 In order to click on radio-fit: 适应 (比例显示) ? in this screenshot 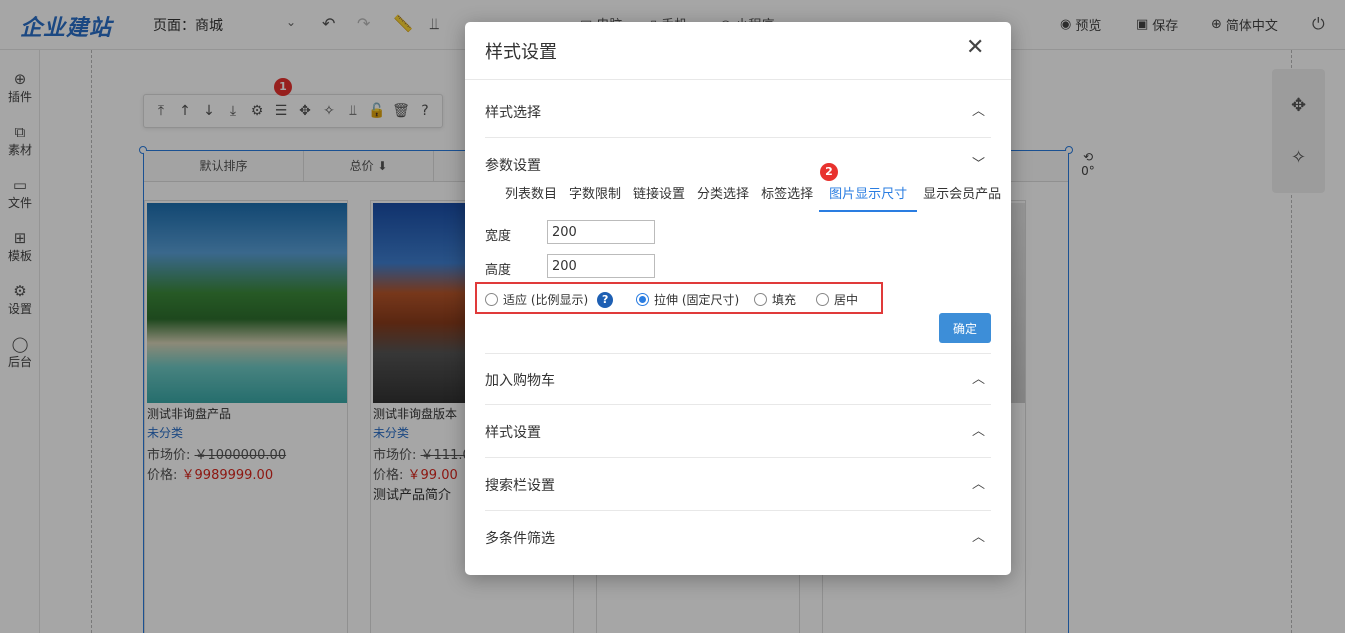, I will do `click(549, 299)`.